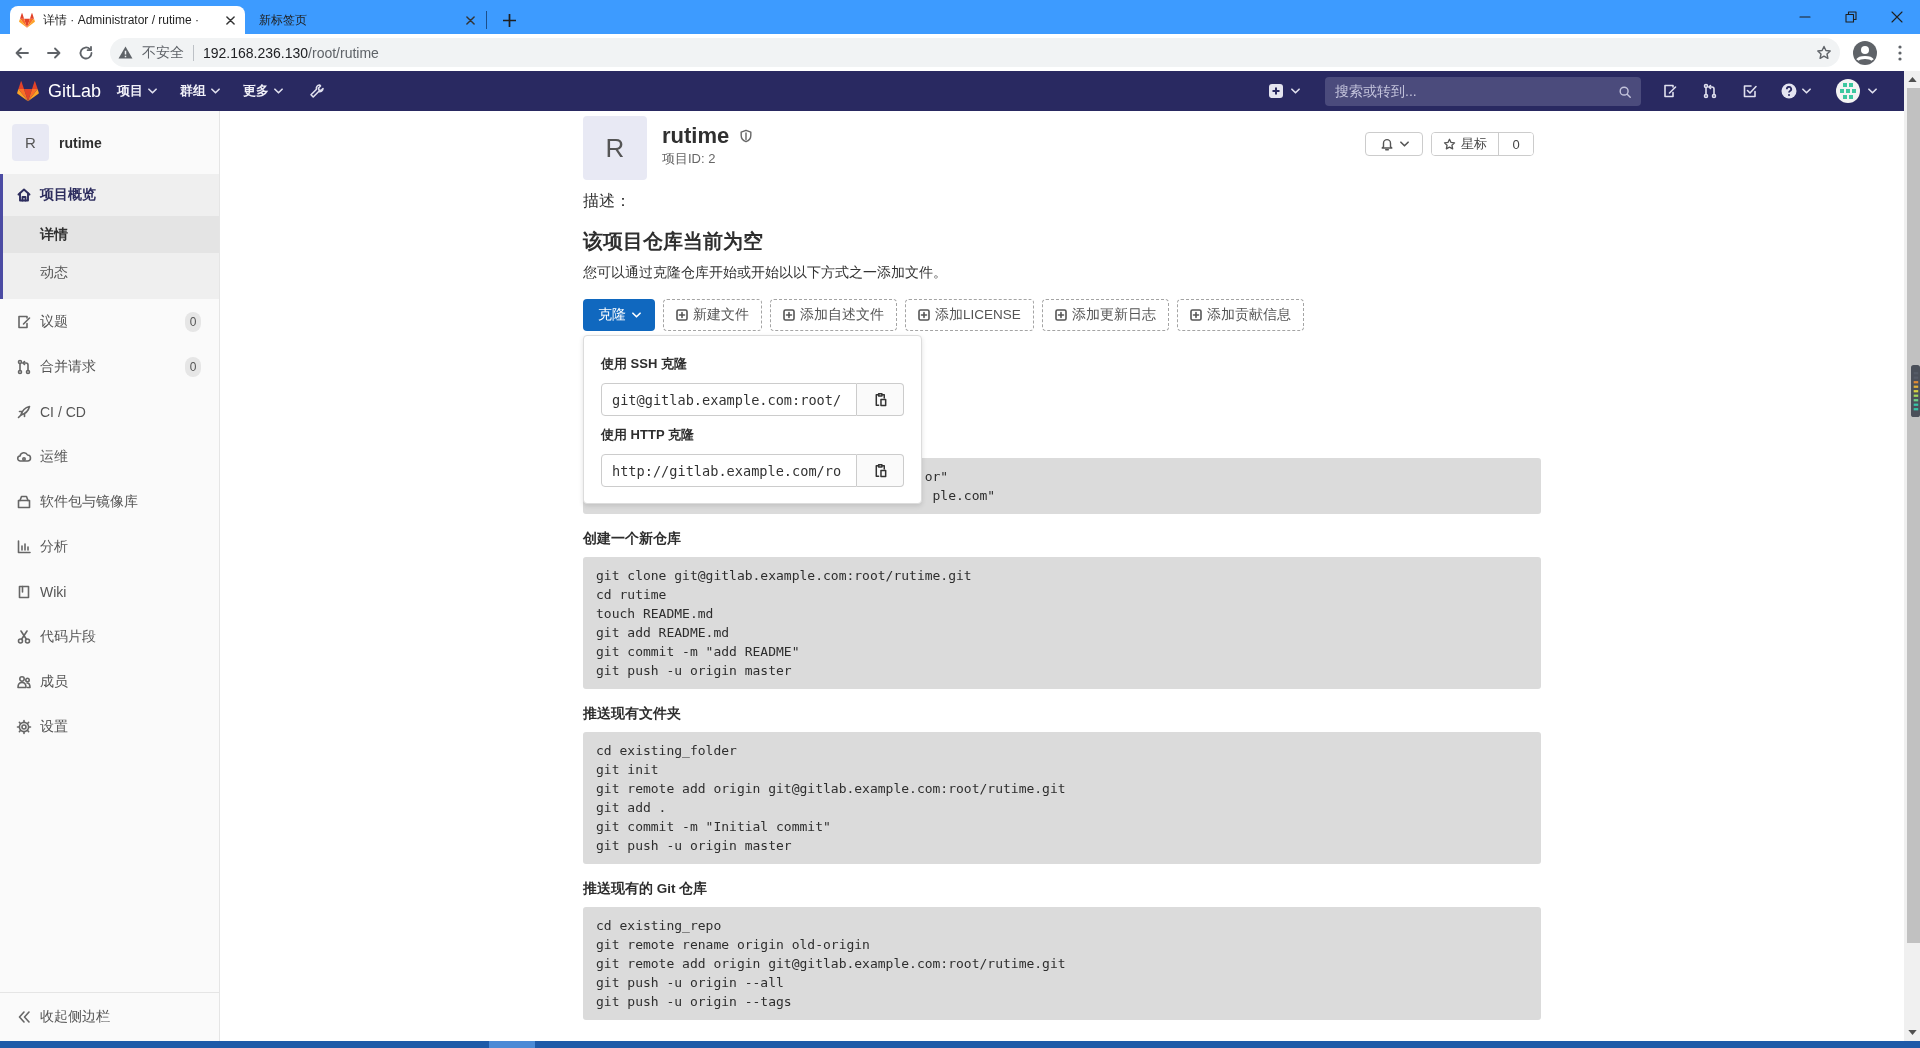  Describe the element at coordinates (1912, 1032) in the screenshot. I see `arrow-down-icon` at that location.